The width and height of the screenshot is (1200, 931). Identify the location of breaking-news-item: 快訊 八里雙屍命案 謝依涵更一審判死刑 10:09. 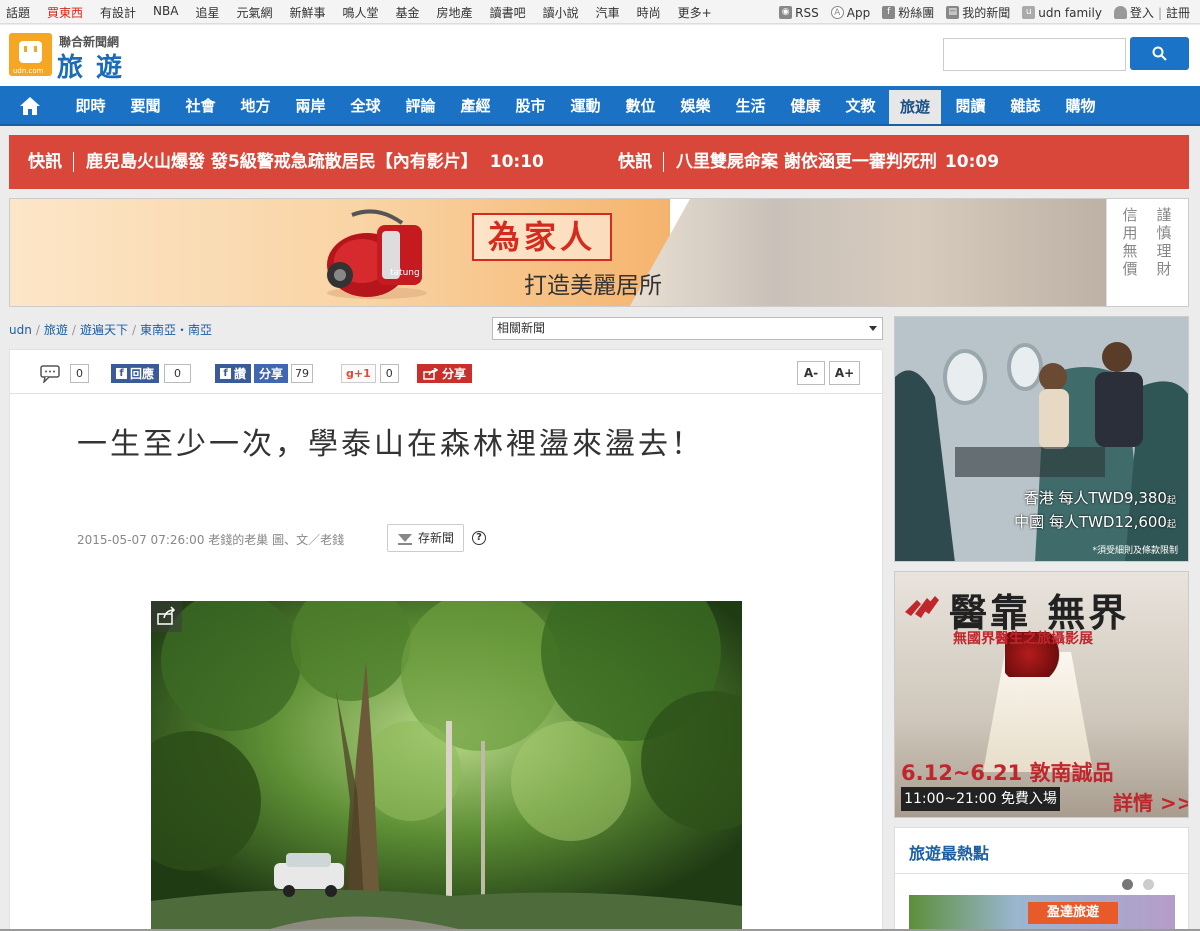
(808, 162).